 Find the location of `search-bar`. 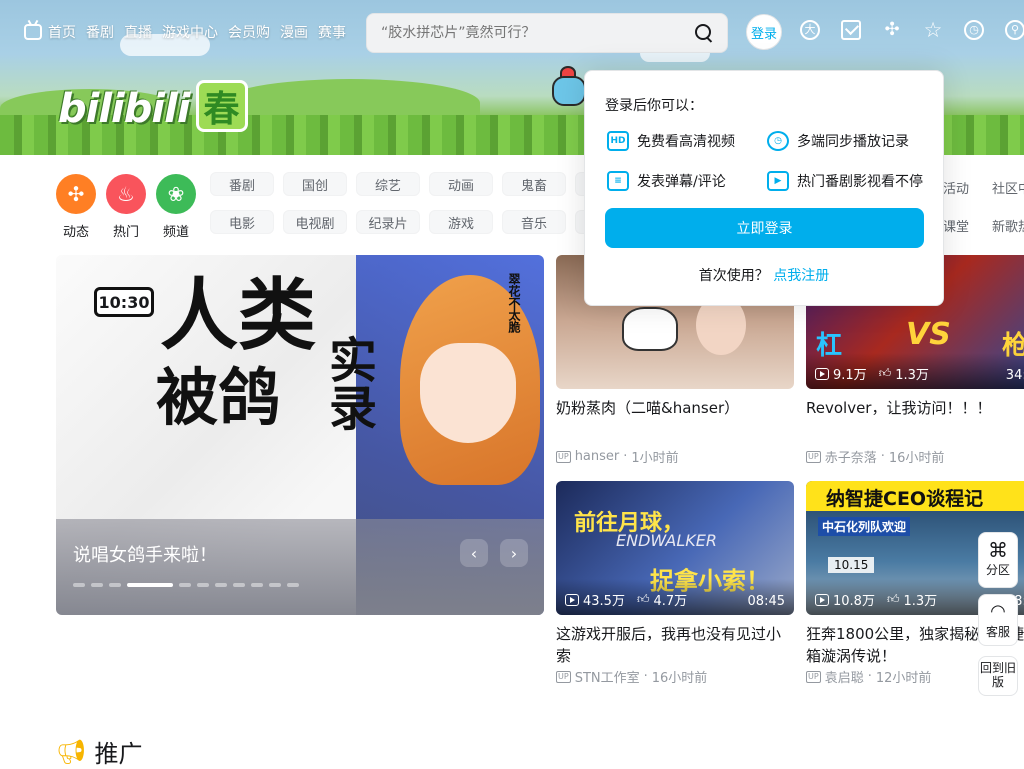

search-bar is located at coordinates (547, 33).